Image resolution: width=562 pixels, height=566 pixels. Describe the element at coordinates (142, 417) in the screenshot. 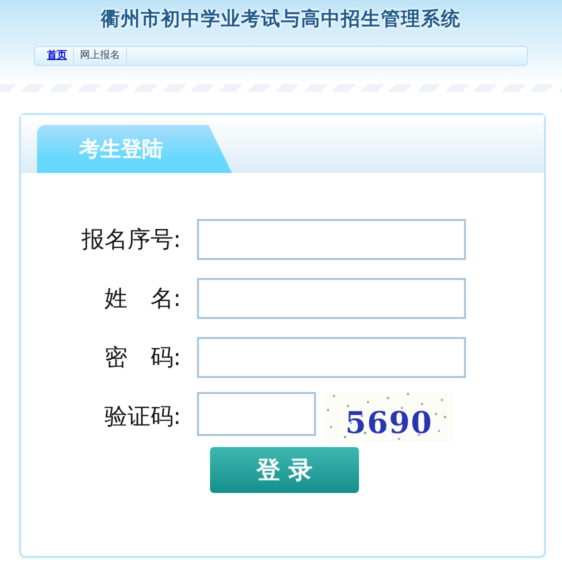

I see `field-label: 验证码:` at that location.